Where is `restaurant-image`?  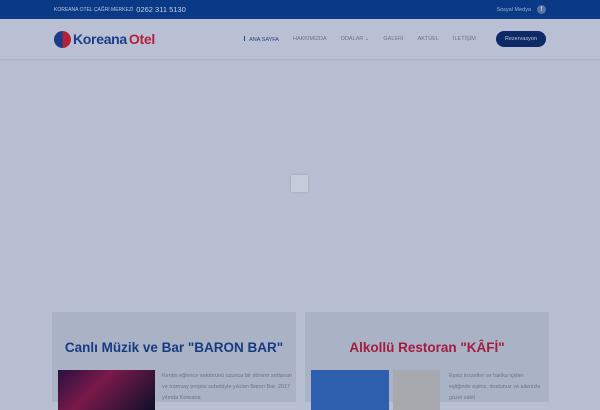 restaurant-image is located at coordinates (350, 390).